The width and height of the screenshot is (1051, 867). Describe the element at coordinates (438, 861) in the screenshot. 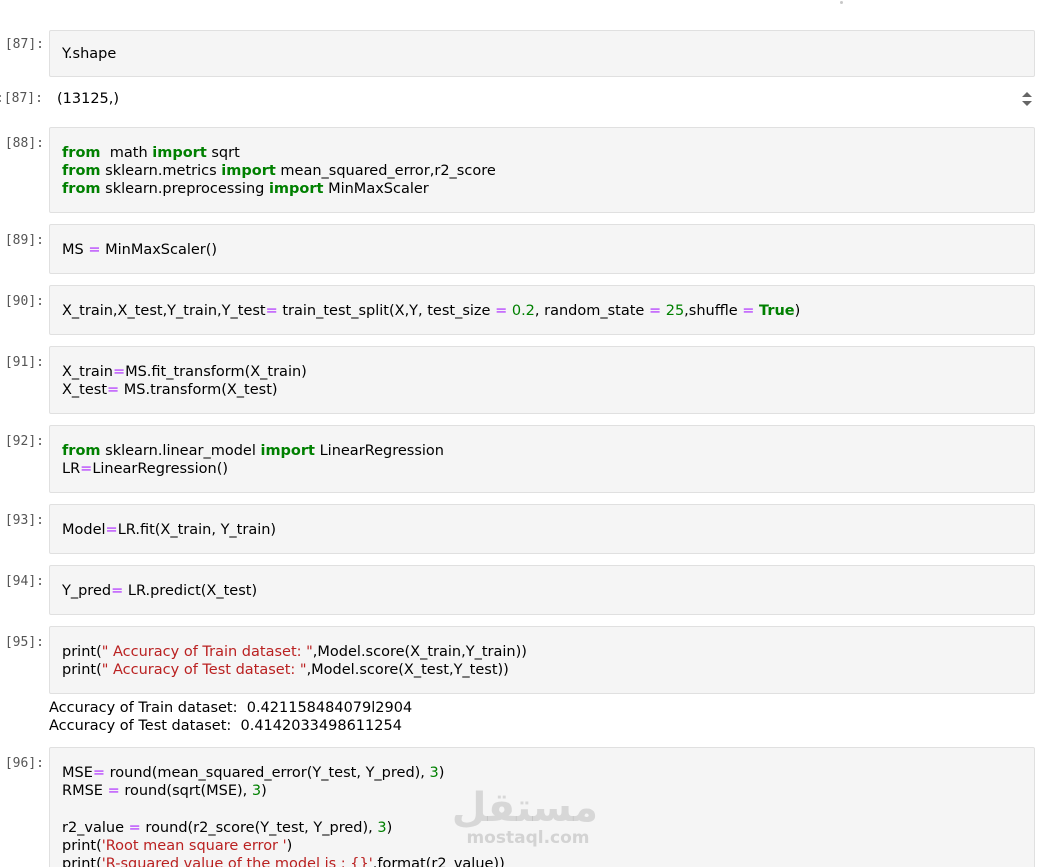

I see `code-token: .format(r2_value))` at that location.